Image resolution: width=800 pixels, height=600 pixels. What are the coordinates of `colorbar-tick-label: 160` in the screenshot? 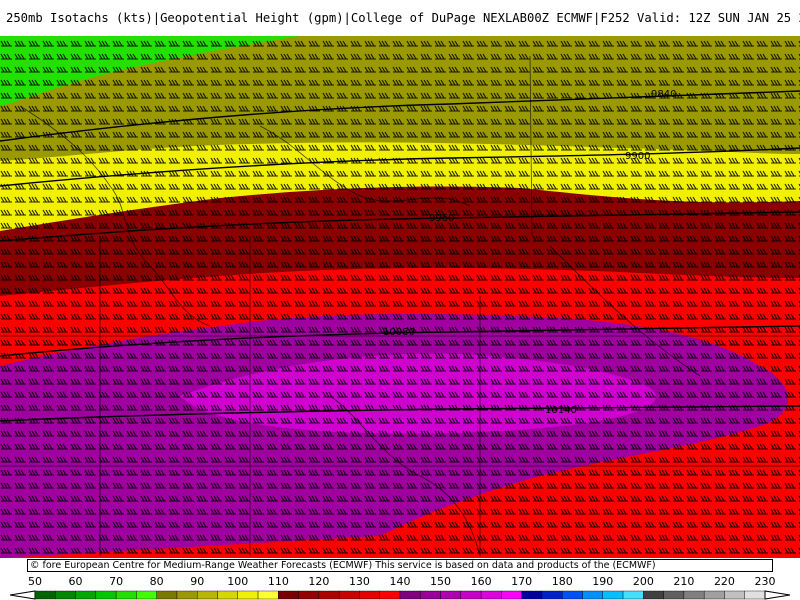 It's located at (481, 581).